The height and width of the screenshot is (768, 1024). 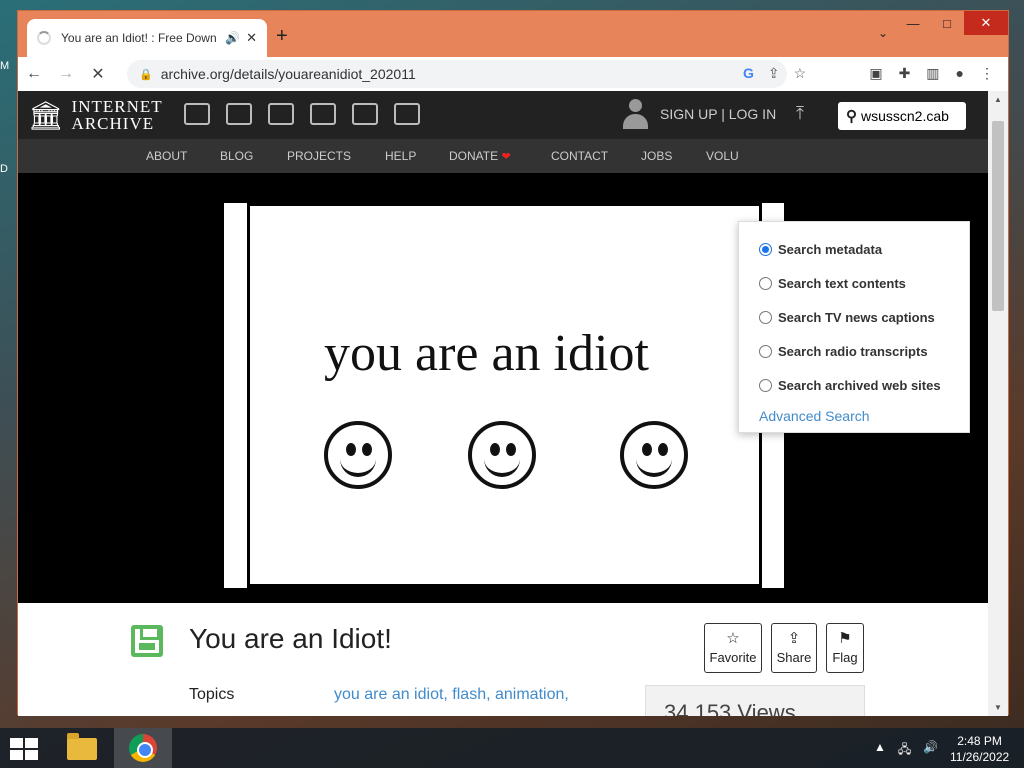 I want to click on signup-login-link: SIGN UP | LOG IN, so click(x=718, y=114).